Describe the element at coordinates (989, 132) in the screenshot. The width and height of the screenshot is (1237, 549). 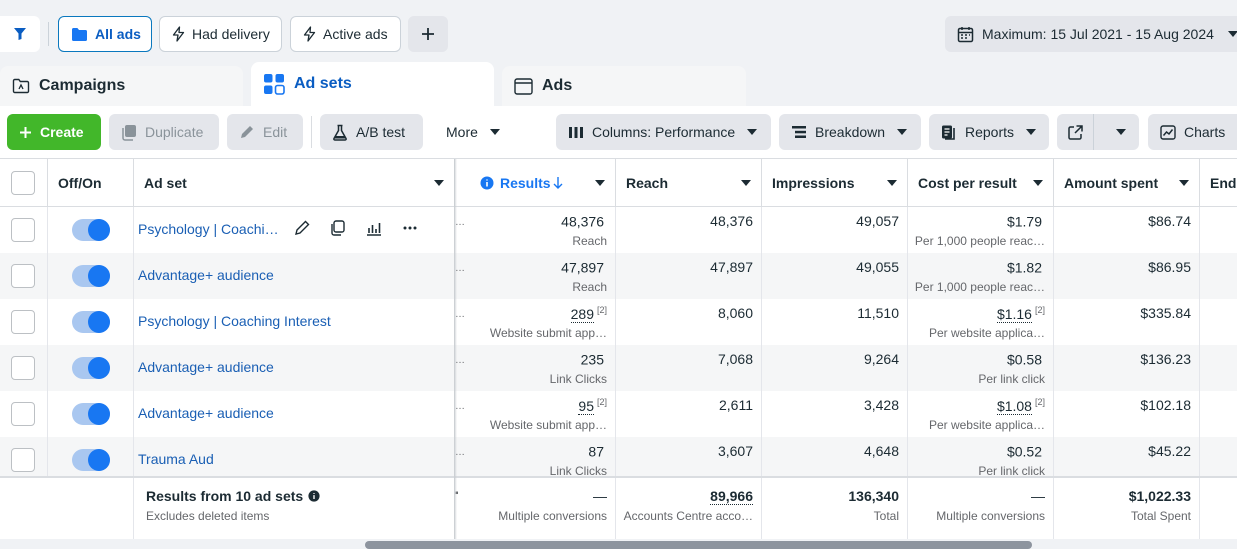
I see `reports-button: Reports` at that location.